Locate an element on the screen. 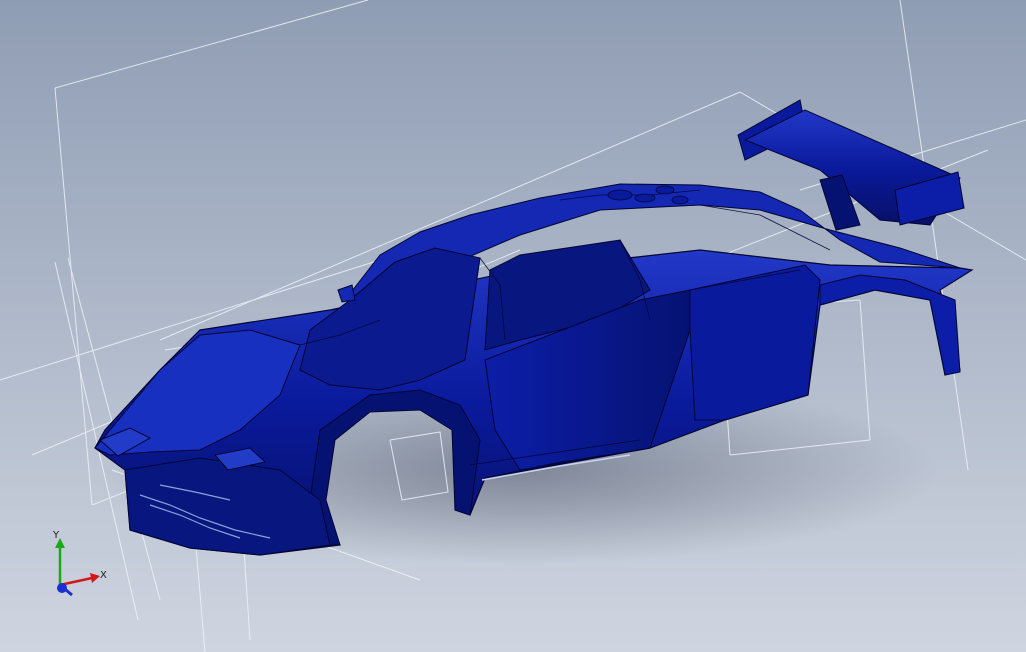  triad-origin is located at coordinates (62, 588).